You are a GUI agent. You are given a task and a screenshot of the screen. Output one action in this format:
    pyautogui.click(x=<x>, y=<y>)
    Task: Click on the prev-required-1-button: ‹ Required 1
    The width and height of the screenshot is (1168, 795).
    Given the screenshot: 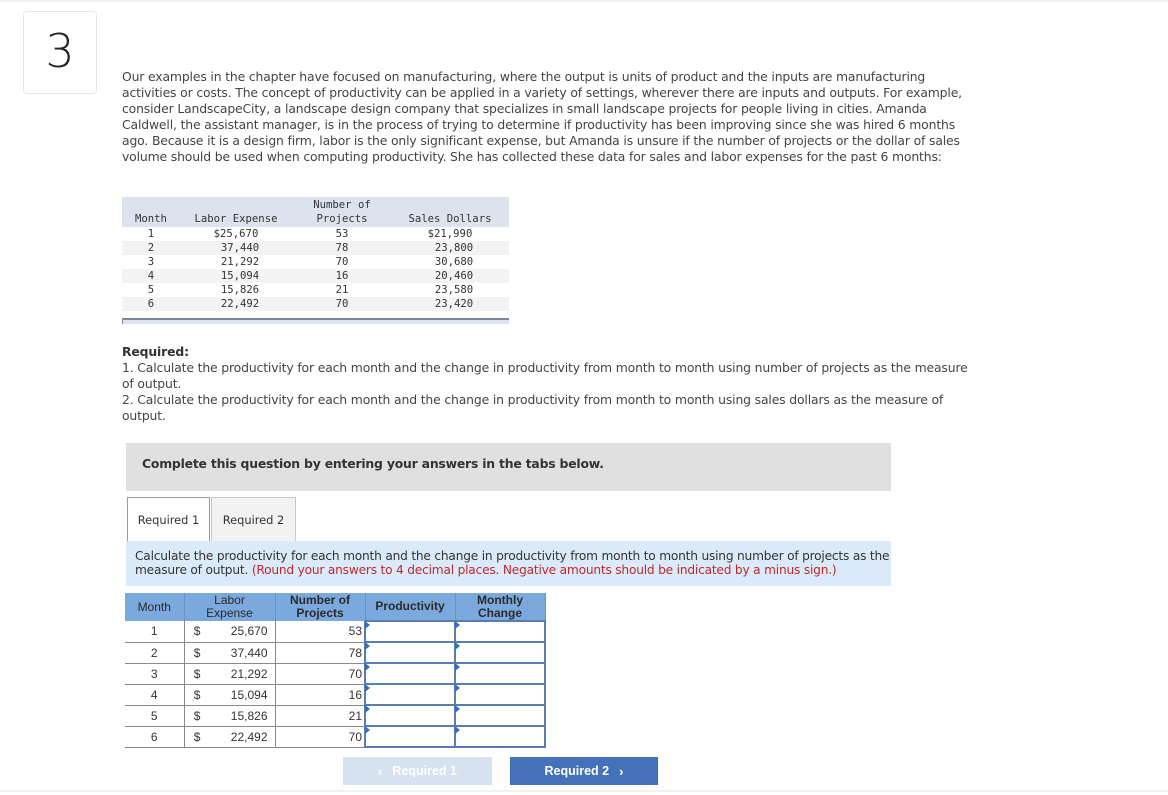 What is the action you would take?
    pyautogui.click(x=417, y=771)
    